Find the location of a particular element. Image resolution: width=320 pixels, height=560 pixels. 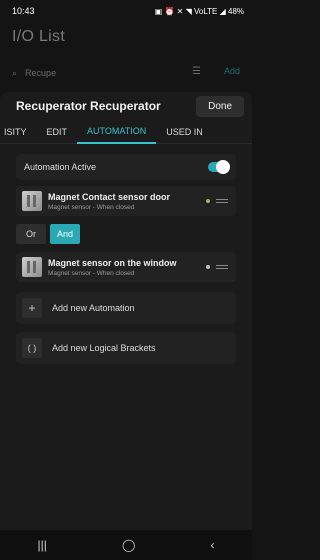

search-icon: ⌕ is located at coordinates (15, 72).